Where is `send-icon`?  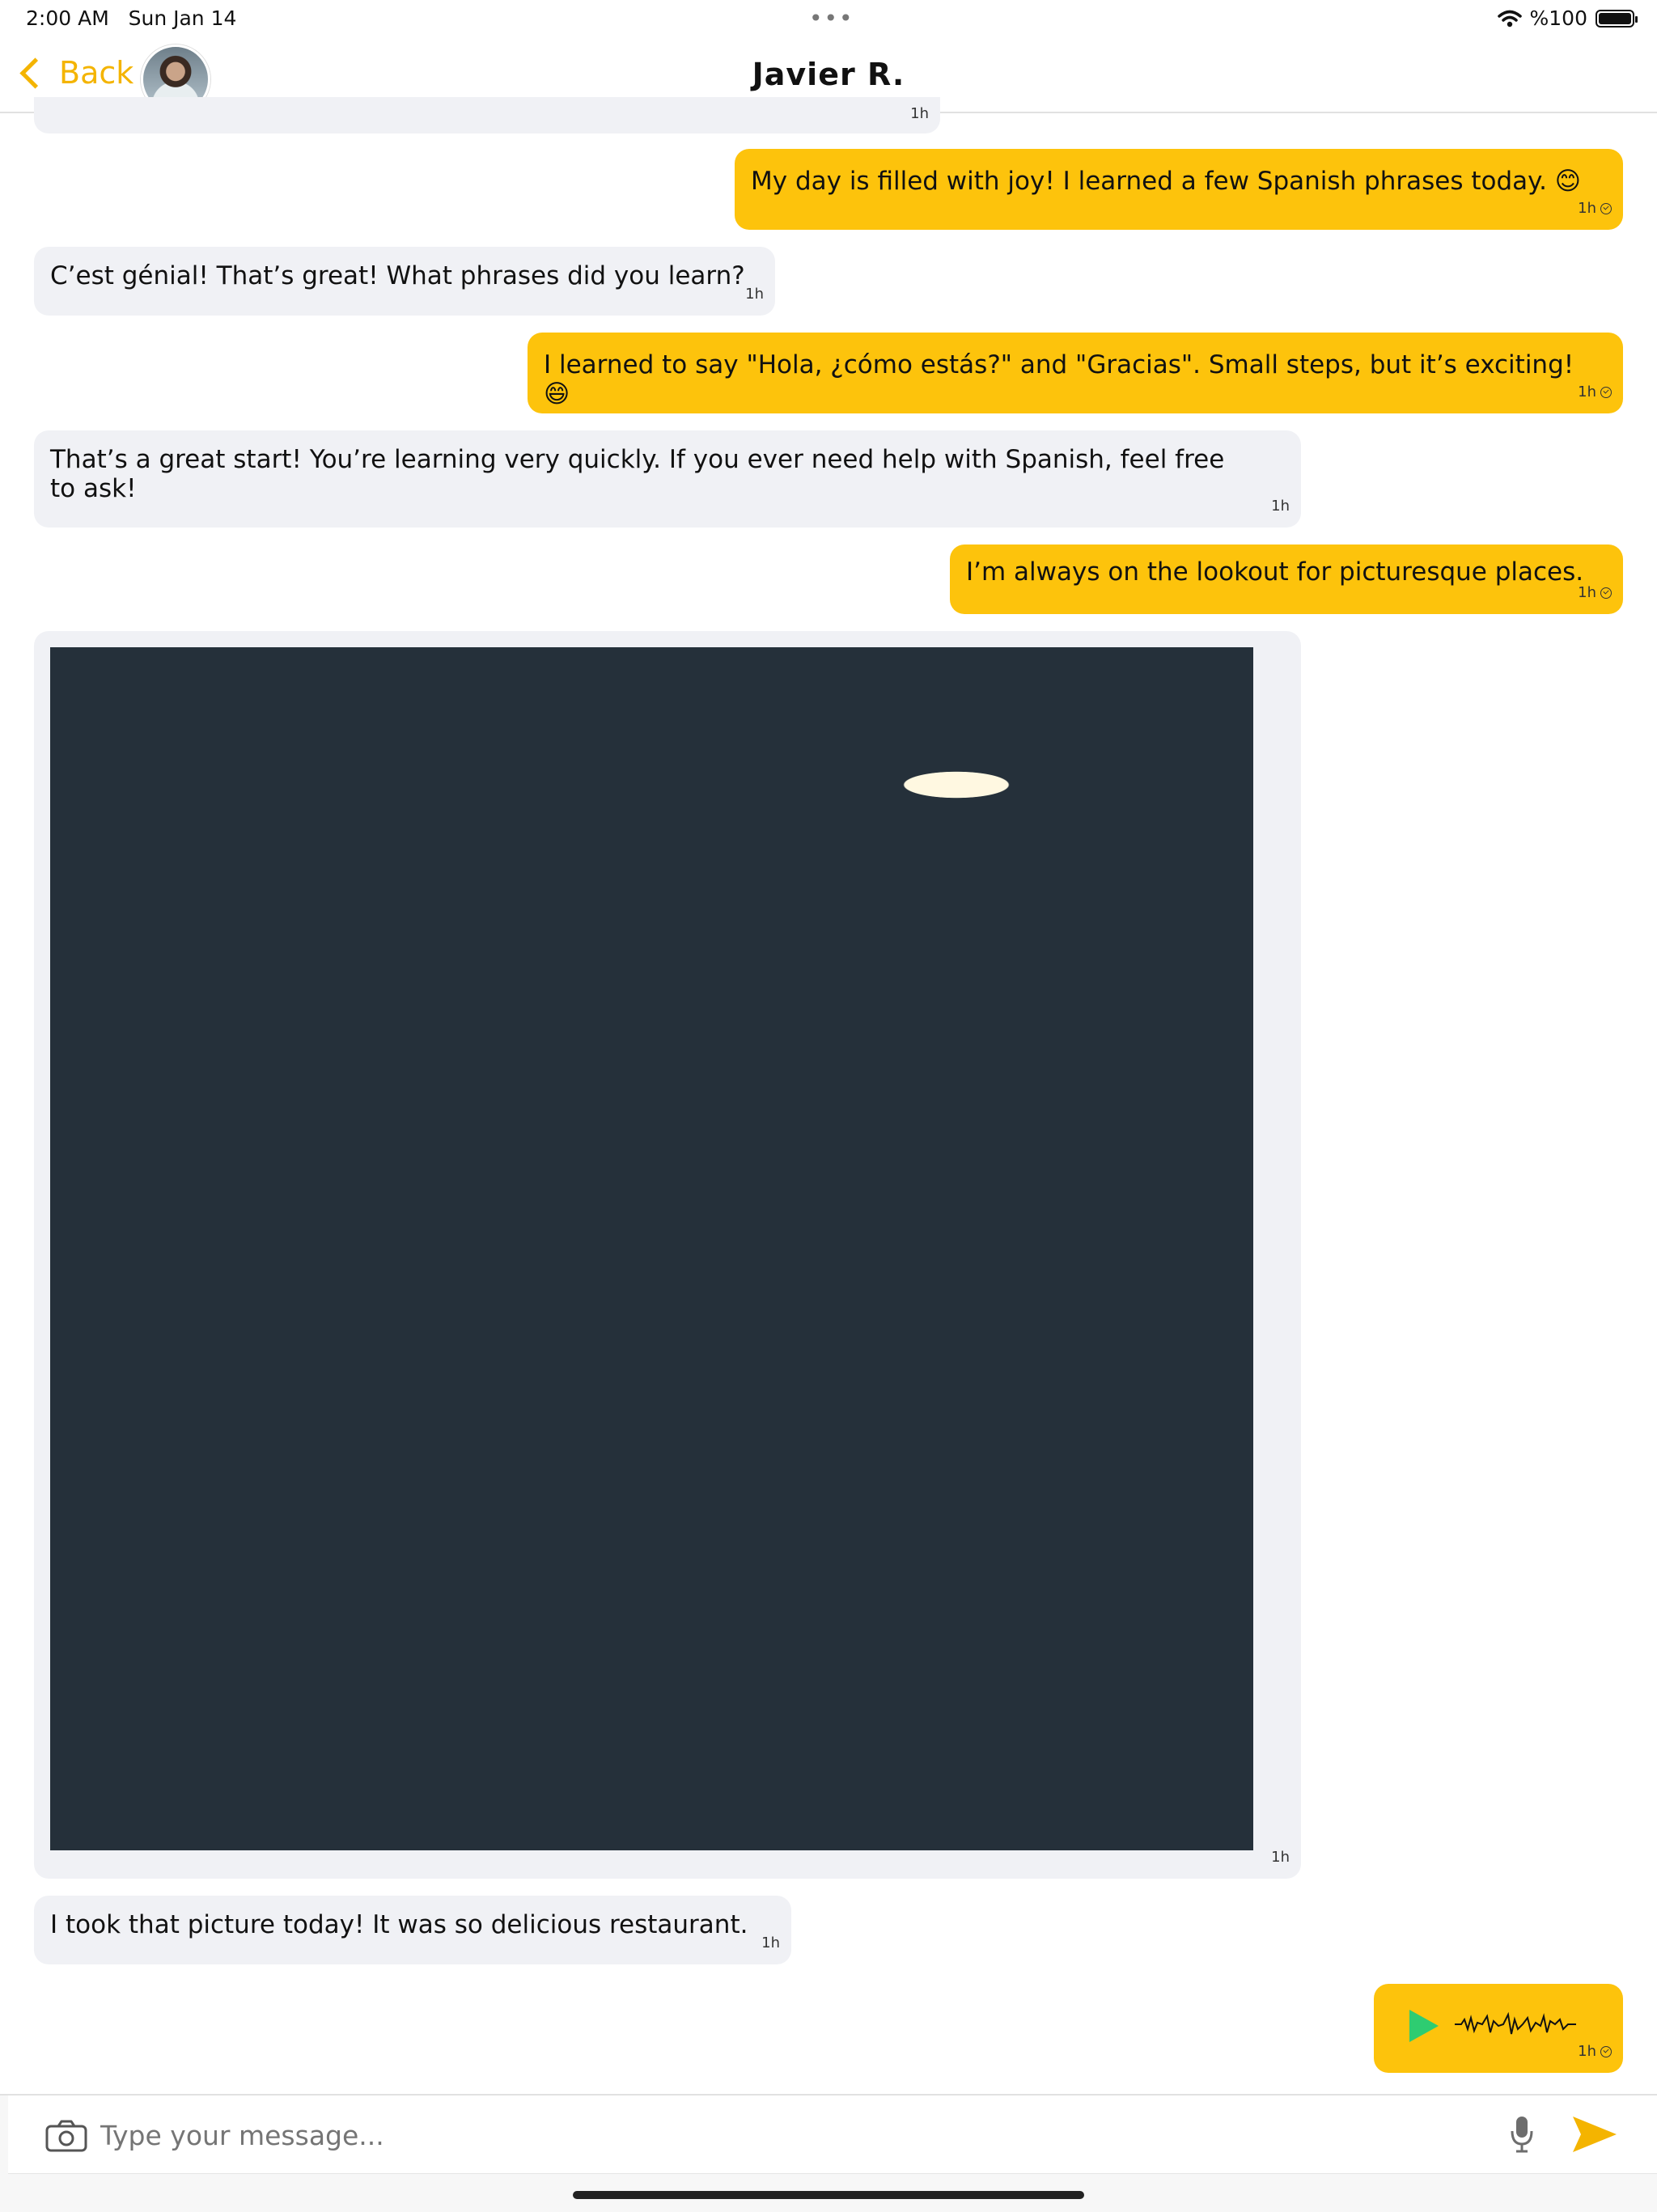
send-icon is located at coordinates (1594, 2134).